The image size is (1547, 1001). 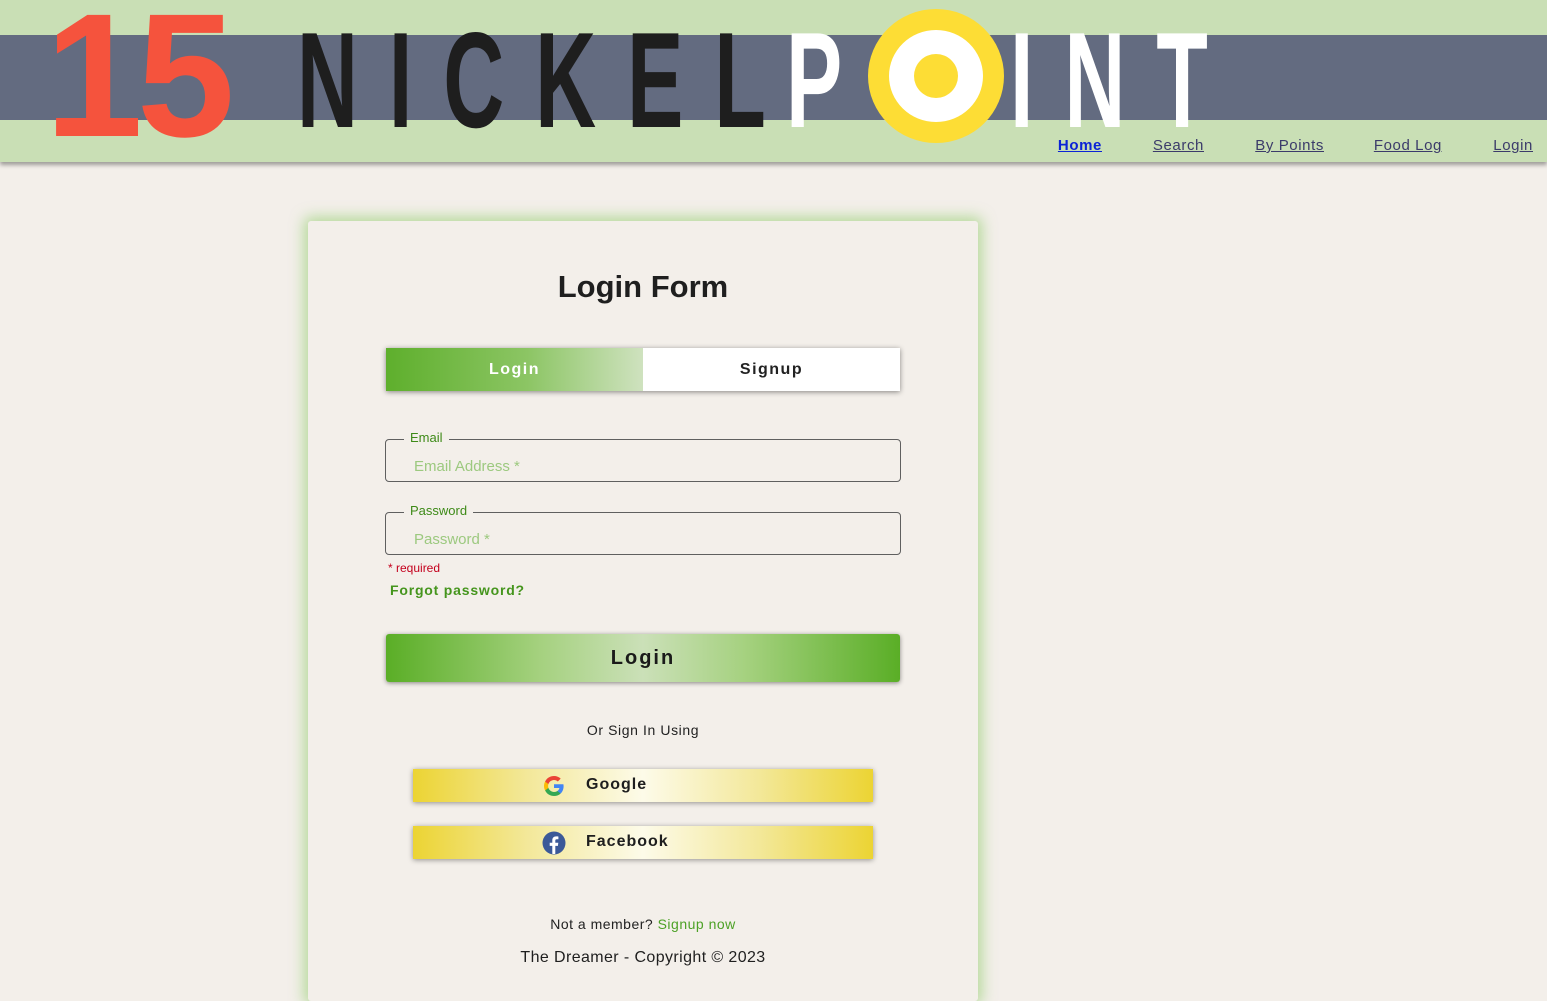 I want to click on logo-number: 15, so click(x=140, y=81).